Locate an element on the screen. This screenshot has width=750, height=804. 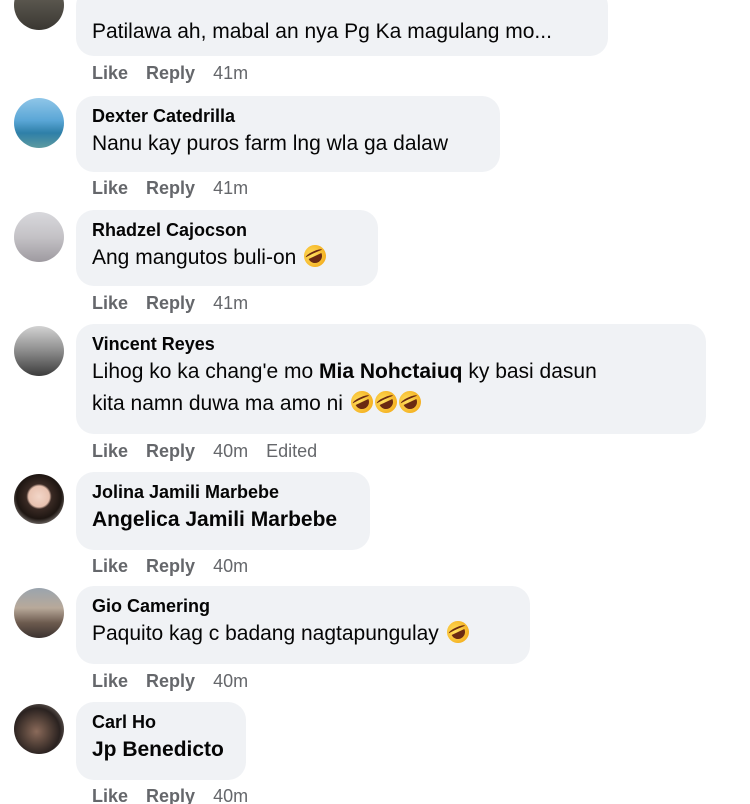
comment-bubble: Carl Ho Jp Benedicto is located at coordinates (161, 741).